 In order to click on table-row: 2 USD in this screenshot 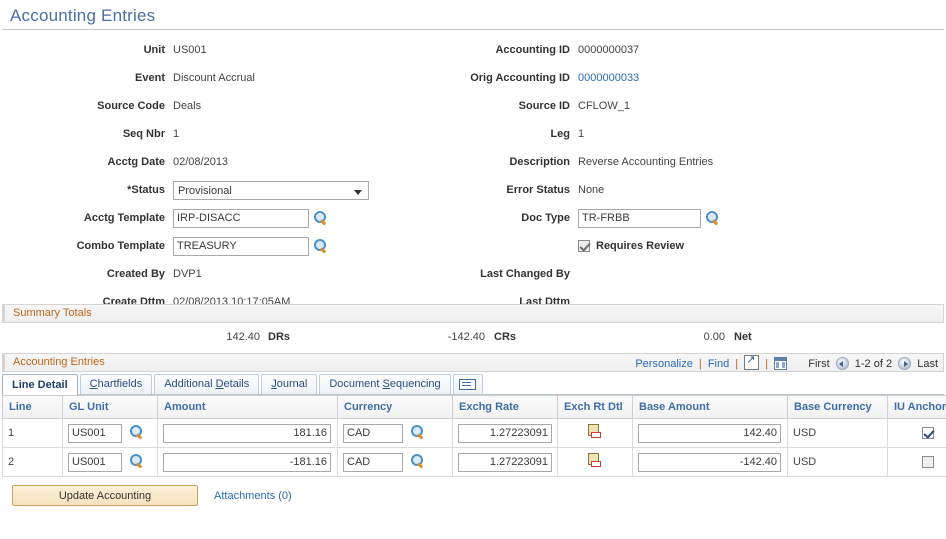, I will do `click(474, 462)`.